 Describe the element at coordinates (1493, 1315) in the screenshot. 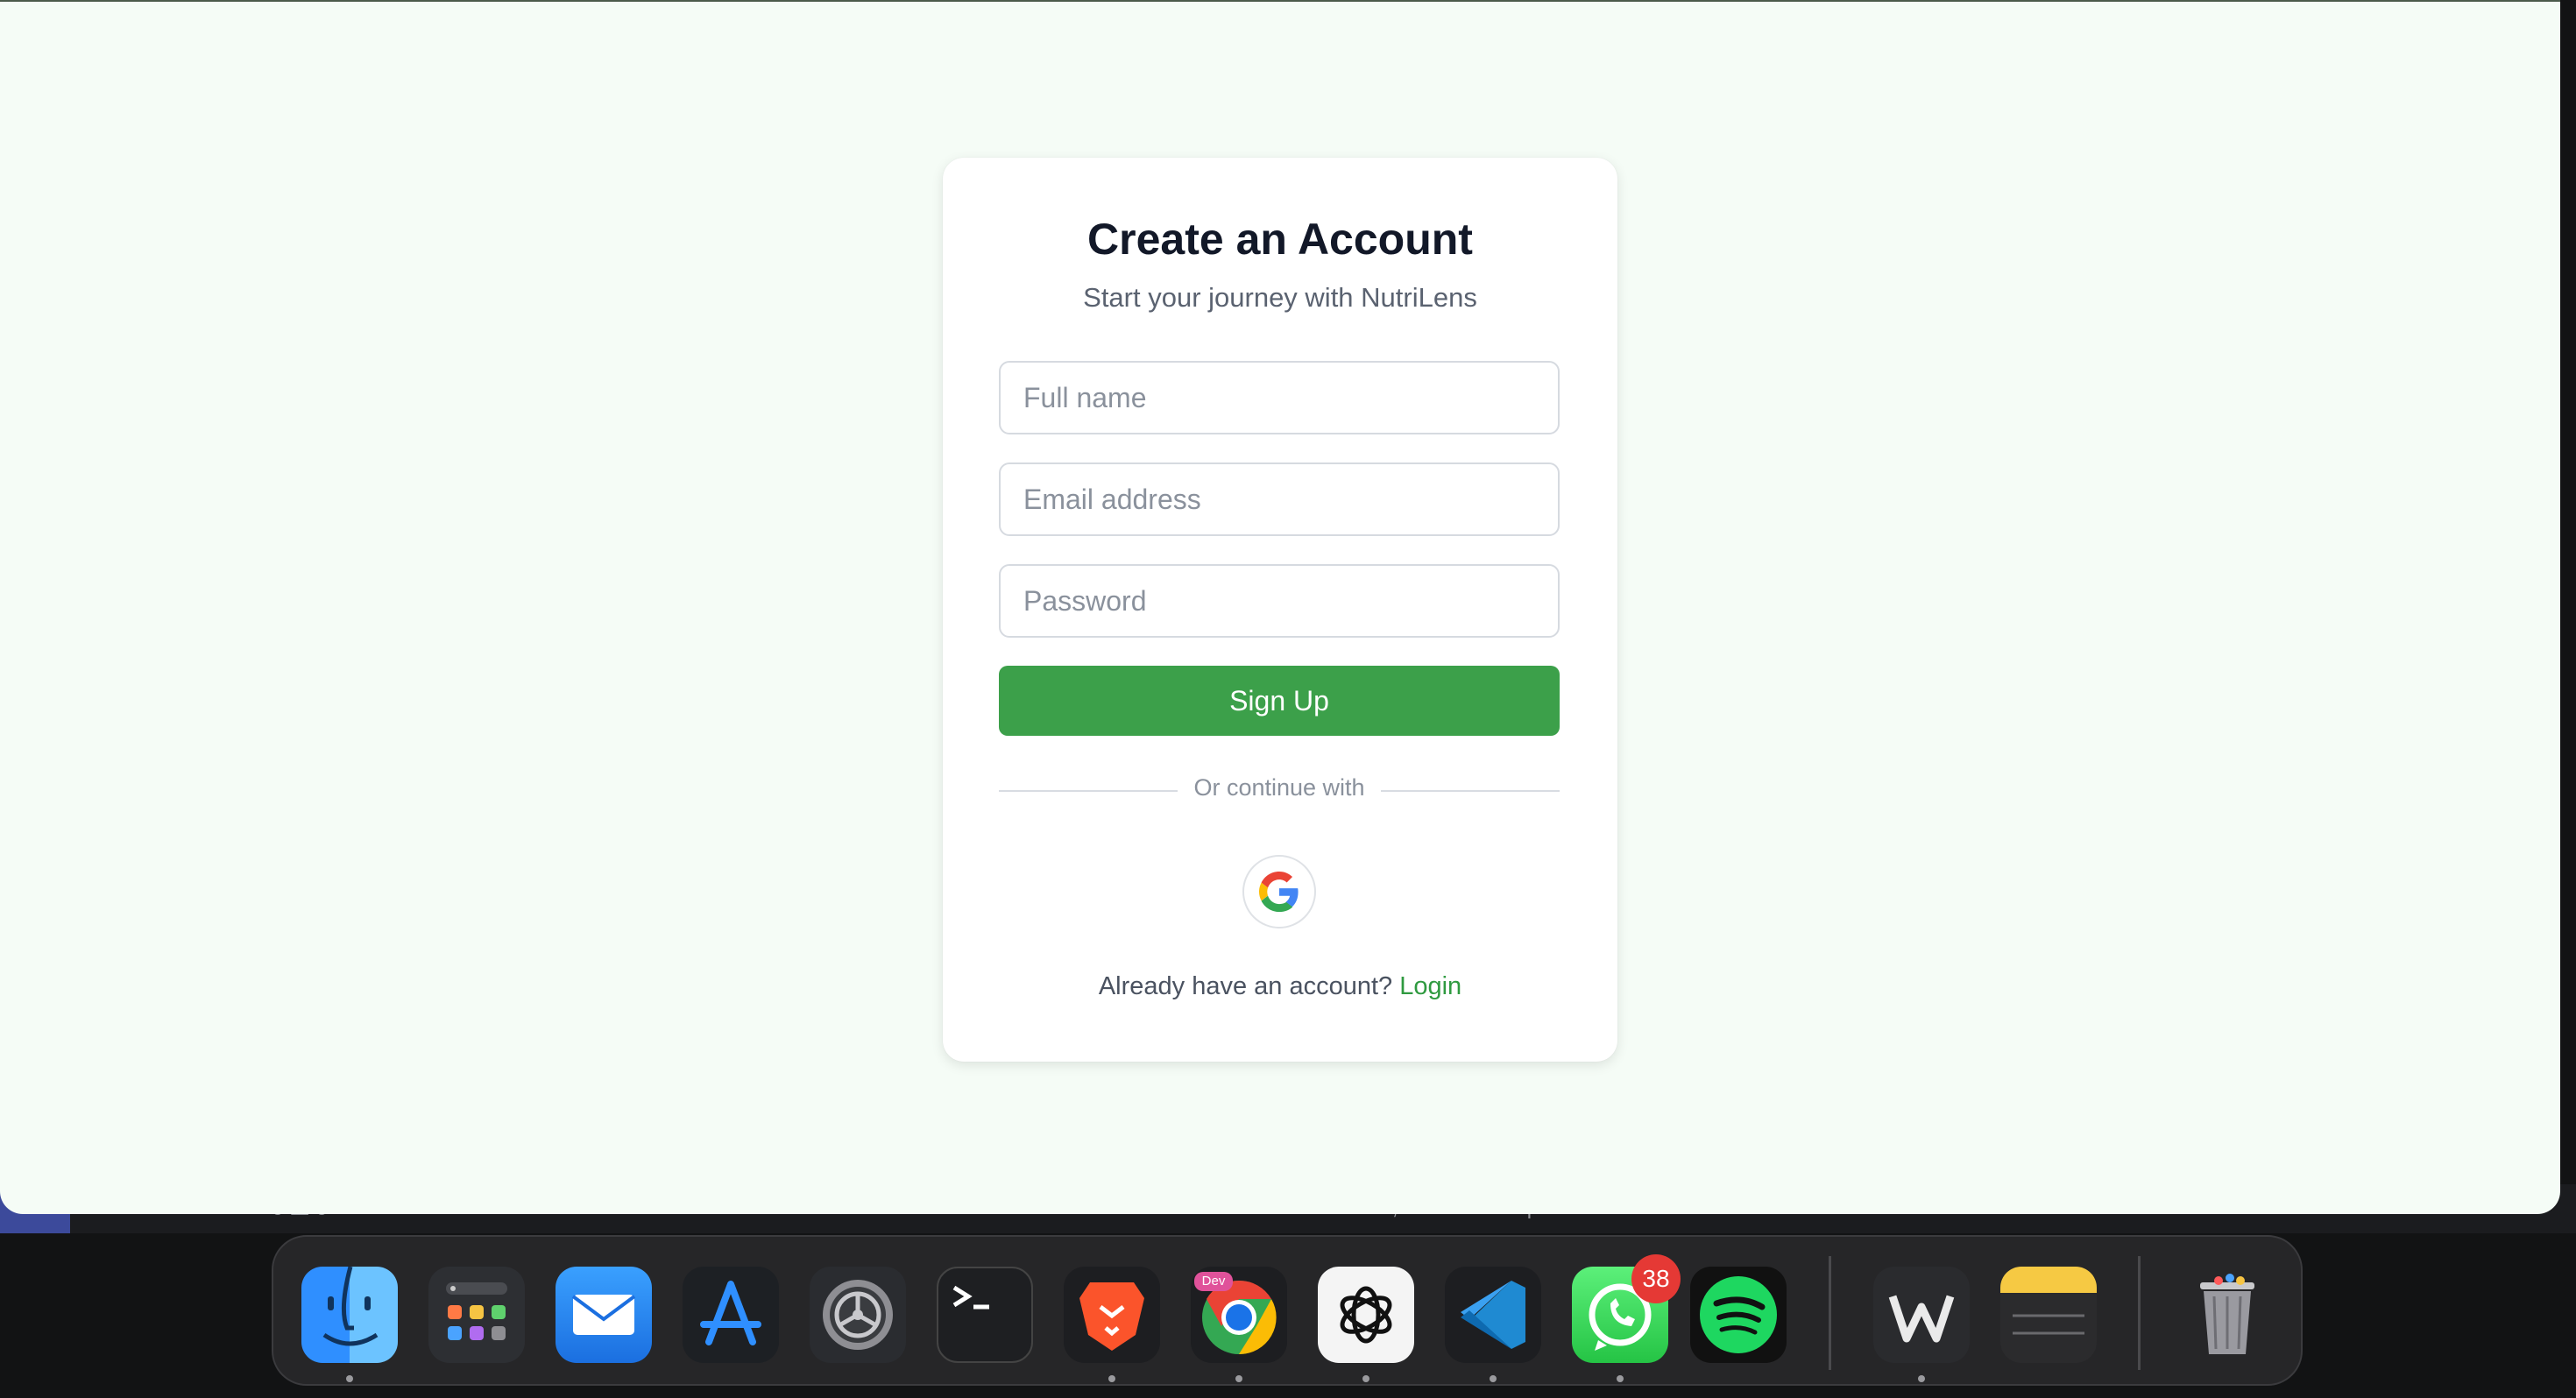

I see `vscode-icon` at that location.